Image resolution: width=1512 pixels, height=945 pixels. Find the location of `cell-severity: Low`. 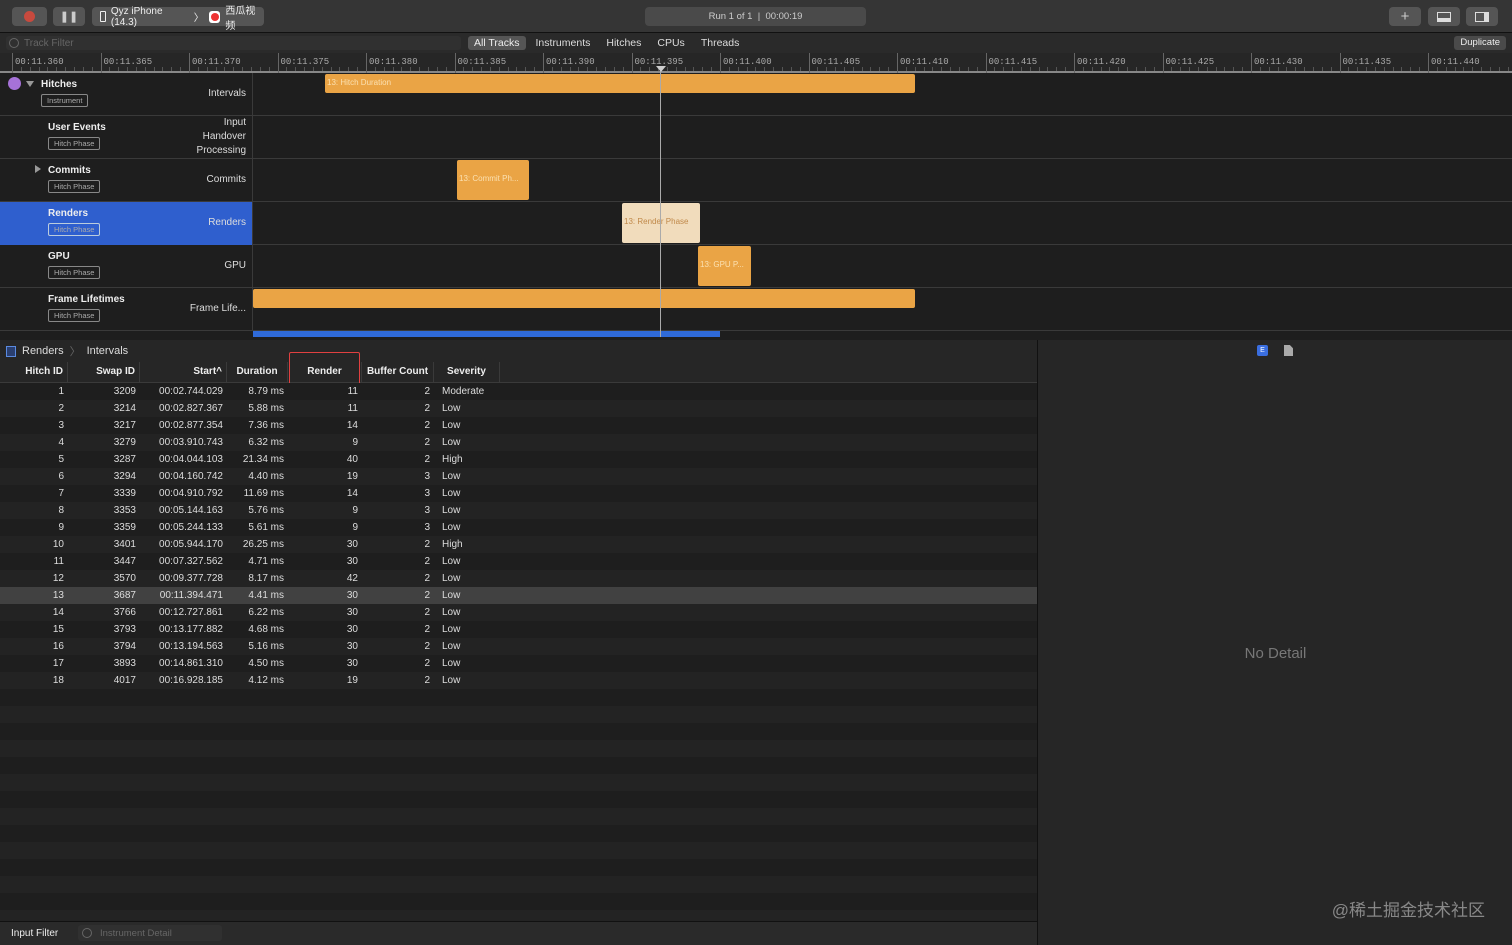

cell-severity: Low is located at coordinates (451, 629).